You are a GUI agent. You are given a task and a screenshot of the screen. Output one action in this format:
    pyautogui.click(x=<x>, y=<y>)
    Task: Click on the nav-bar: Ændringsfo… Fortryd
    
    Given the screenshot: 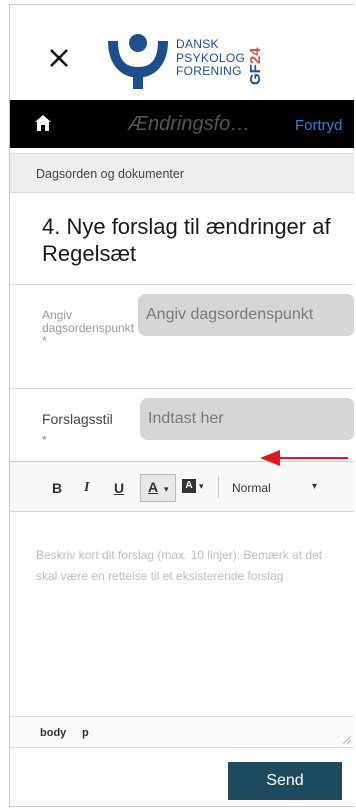 What is the action you would take?
    pyautogui.click(x=182, y=124)
    